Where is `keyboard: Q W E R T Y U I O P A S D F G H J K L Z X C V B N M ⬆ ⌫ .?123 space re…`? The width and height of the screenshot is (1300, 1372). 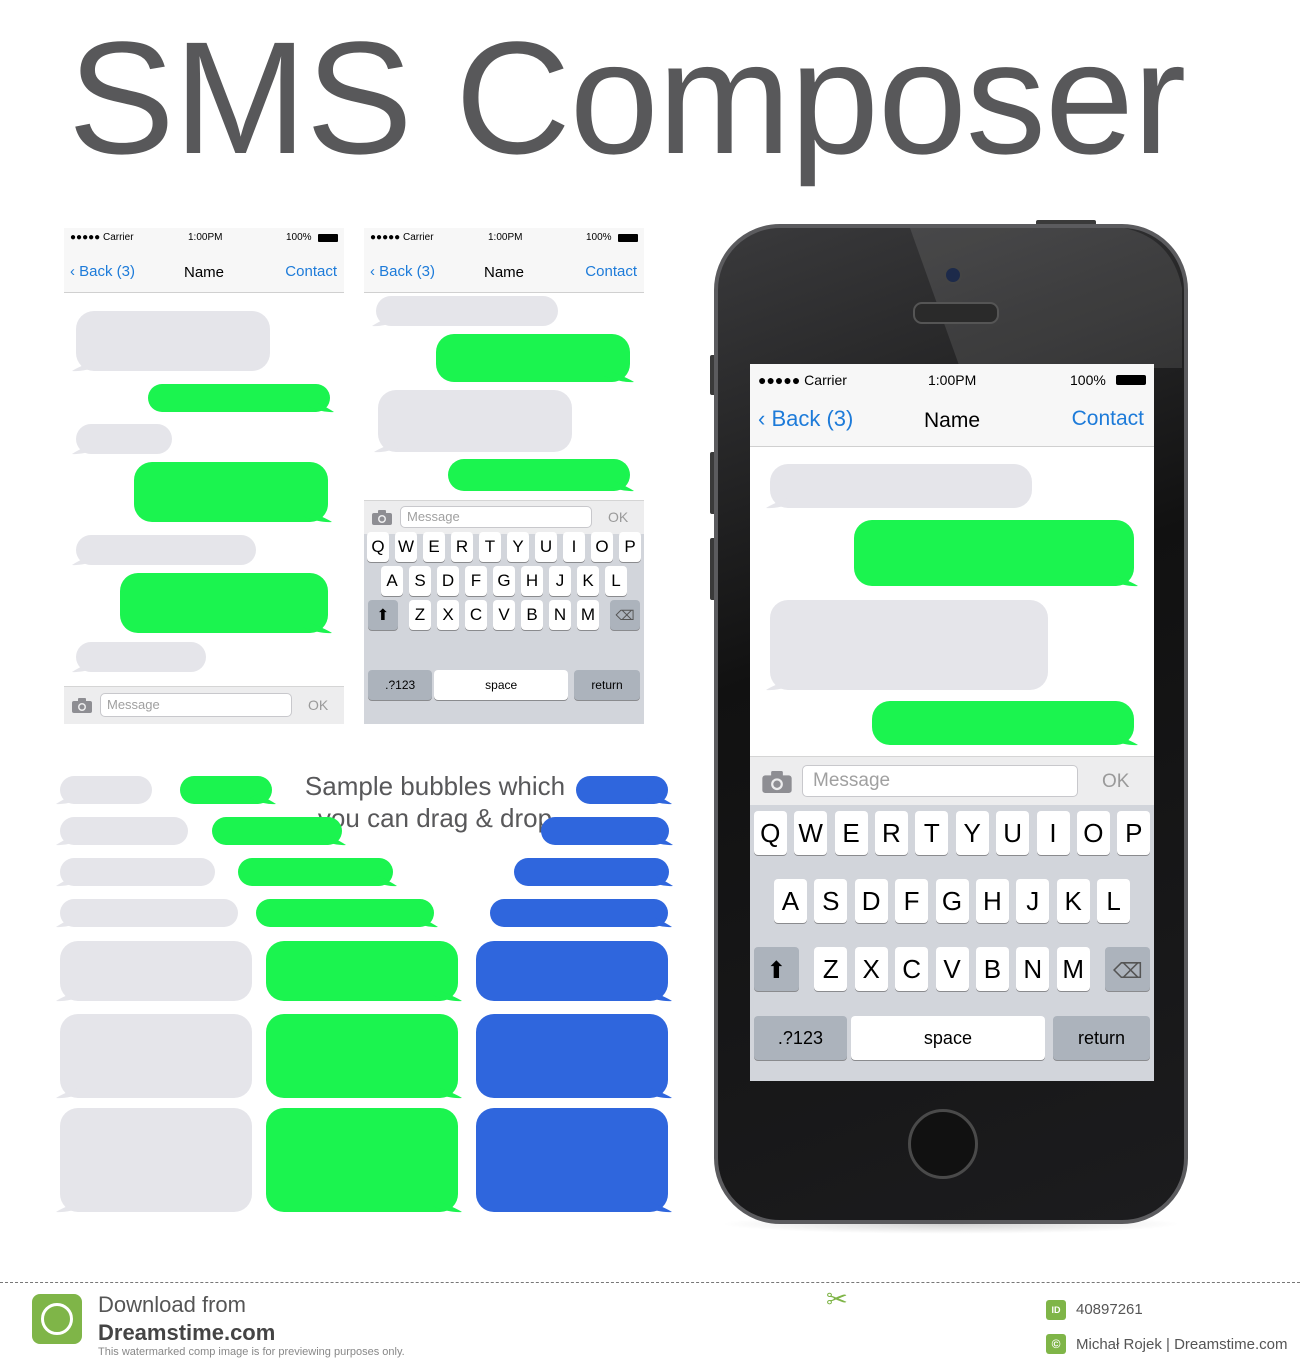
keyboard: Q W E R T Y U I O P A S D F G H J K L Z X C V B N M ⬆ ⌫ .?123 space re… is located at coordinates (952, 943).